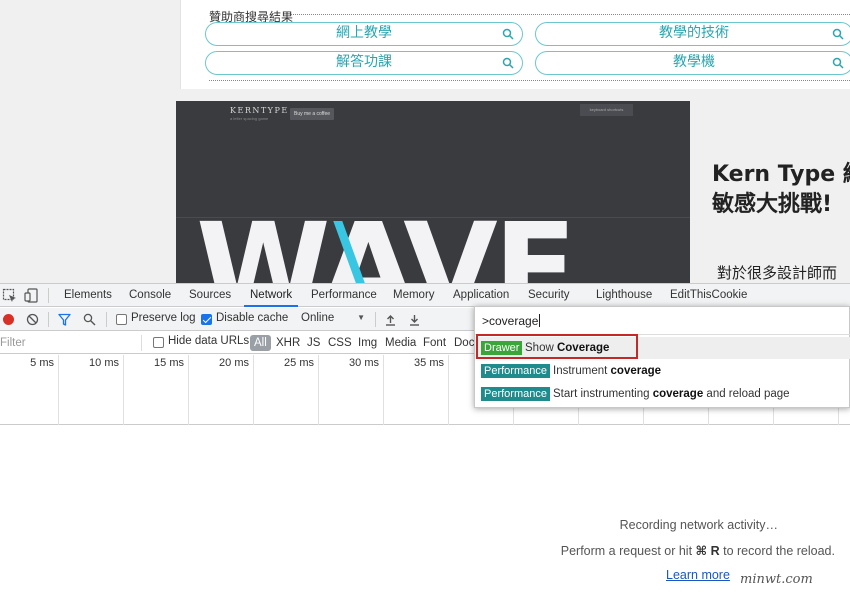  Describe the element at coordinates (776, 579) in the screenshot. I see `site-watermark: minwt.com` at that location.